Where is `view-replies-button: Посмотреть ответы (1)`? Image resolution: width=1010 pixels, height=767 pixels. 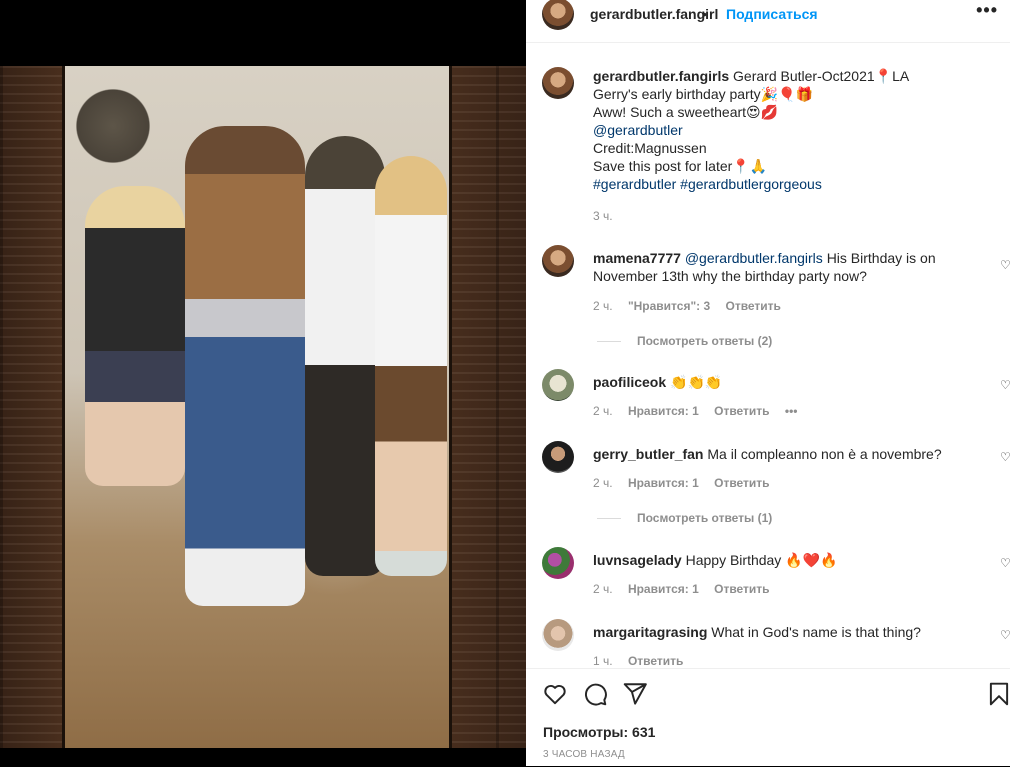 view-replies-button: Посмотреть ответы (1) is located at coordinates (684, 518).